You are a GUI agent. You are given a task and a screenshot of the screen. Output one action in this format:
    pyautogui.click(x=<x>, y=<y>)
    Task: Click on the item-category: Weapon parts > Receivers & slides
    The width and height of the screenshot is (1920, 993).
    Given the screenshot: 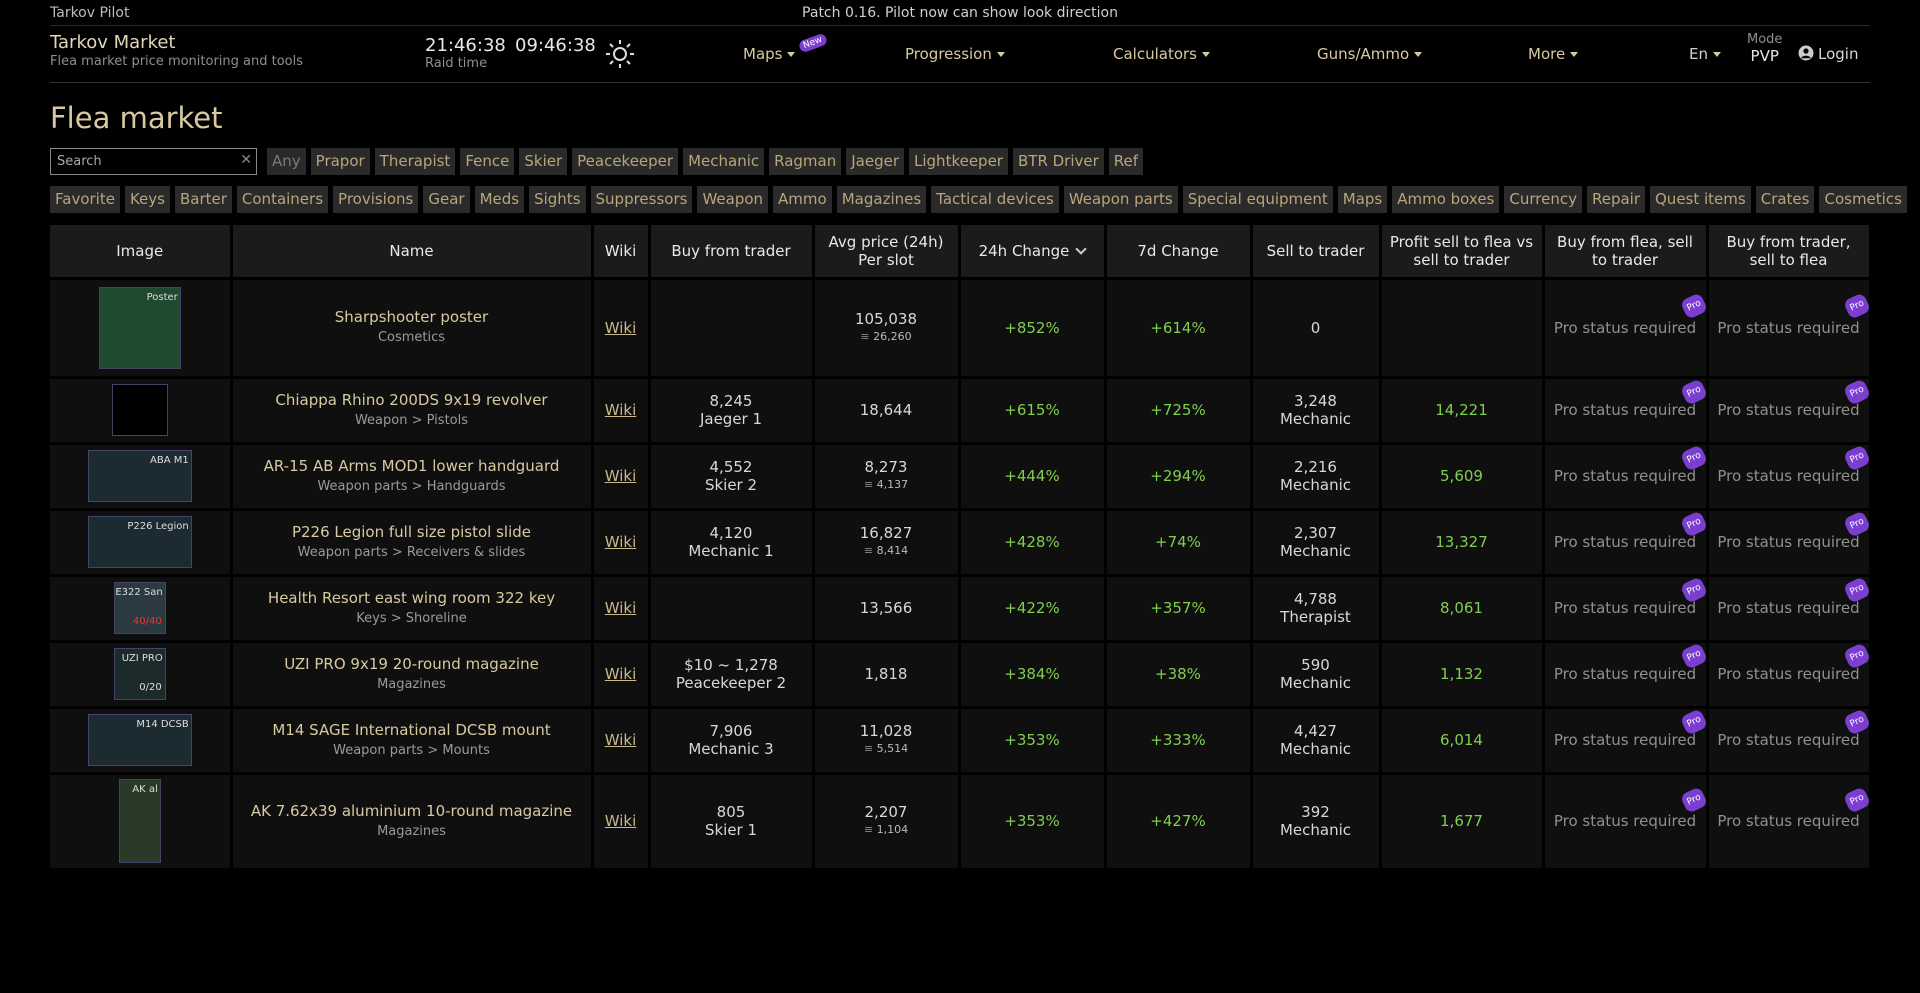 What is the action you would take?
    pyautogui.click(x=412, y=553)
    